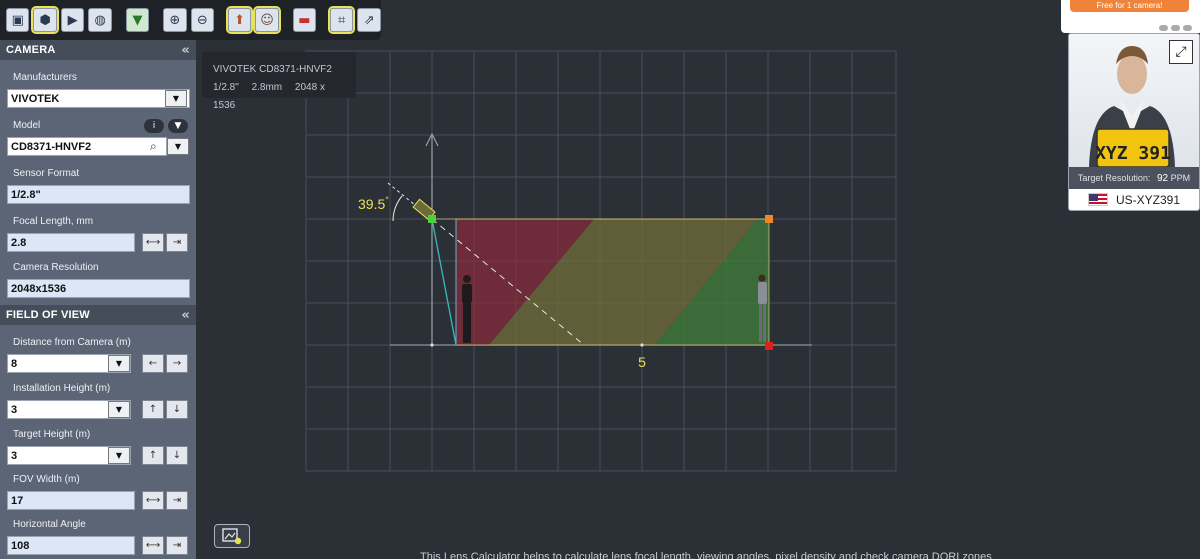 The width and height of the screenshot is (1200, 559). I want to click on car-icon: ▬, so click(304, 20).